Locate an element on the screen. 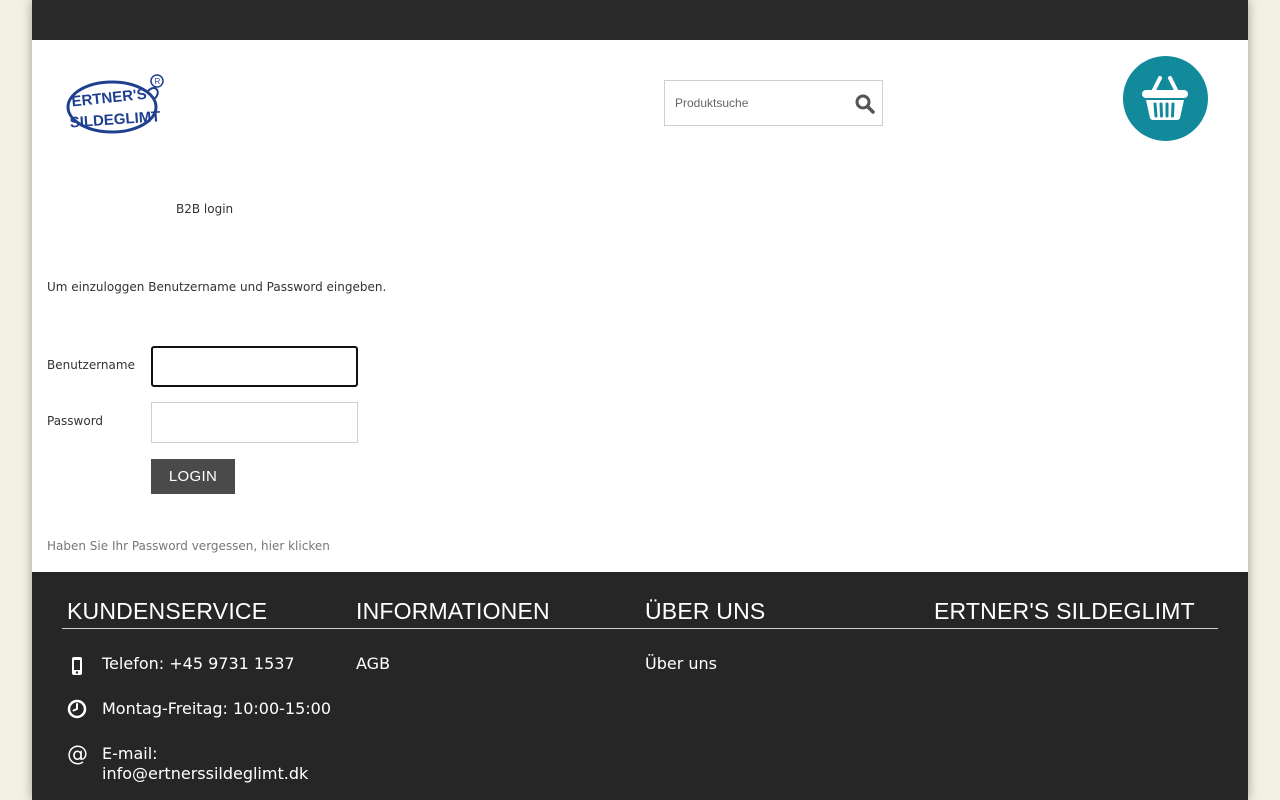 The width and height of the screenshot is (1280, 800). site-logo: R ERTNER'S SILDEGLIMT is located at coordinates (115, 105).